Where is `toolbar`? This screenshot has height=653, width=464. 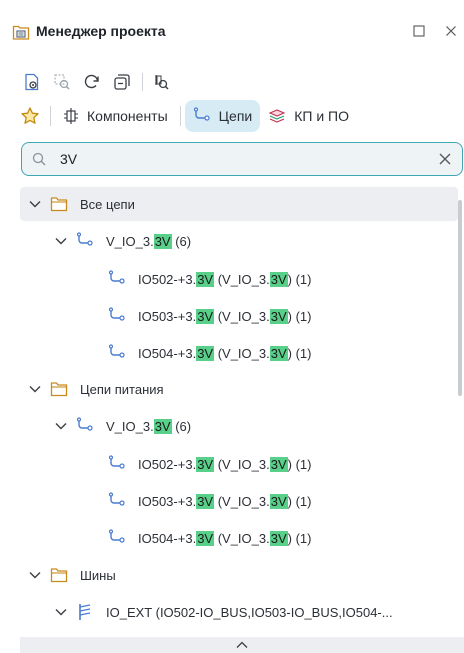
toolbar is located at coordinates (99, 82).